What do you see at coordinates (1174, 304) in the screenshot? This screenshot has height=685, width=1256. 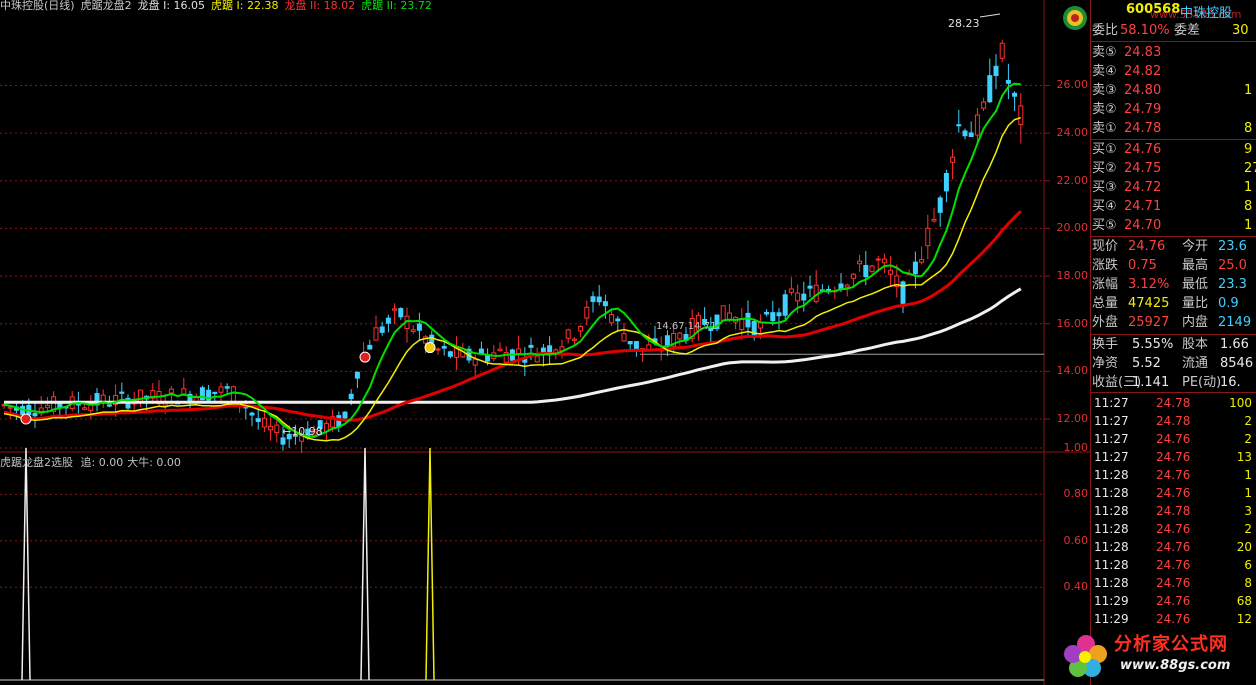 I see `stat-row: 总量 47425 量比 0.9` at bounding box center [1174, 304].